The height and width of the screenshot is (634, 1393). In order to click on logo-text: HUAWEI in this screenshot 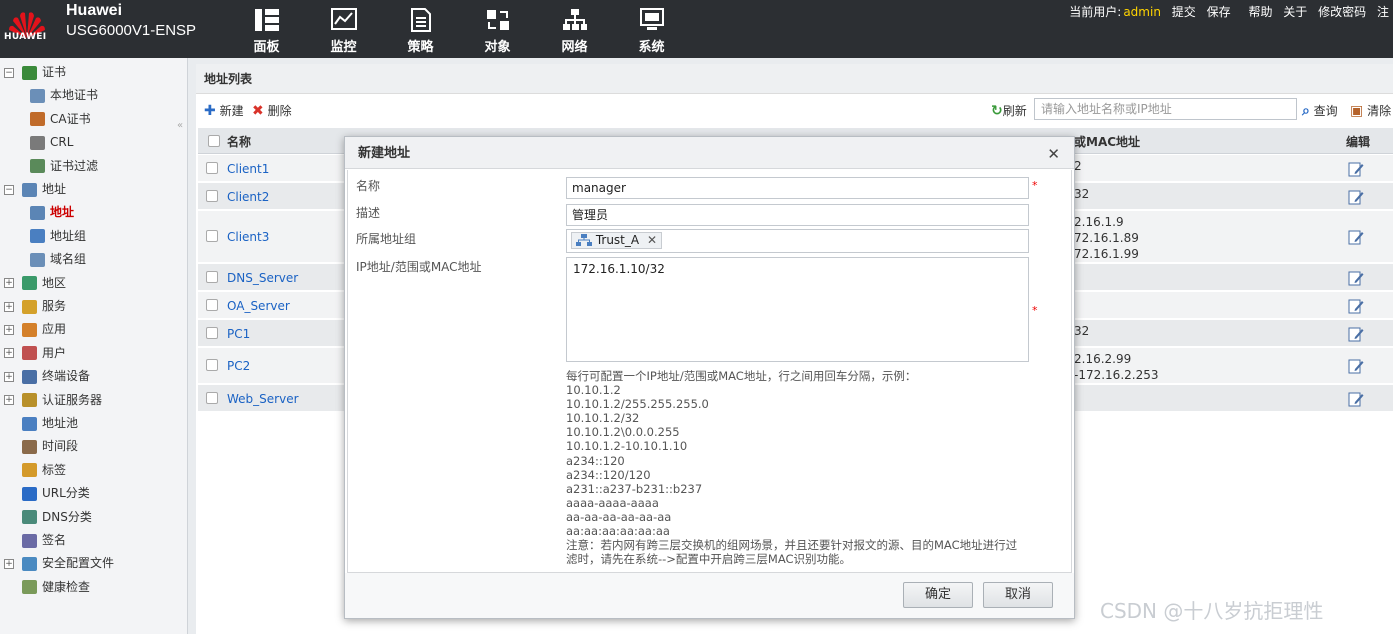, I will do `click(25, 37)`.